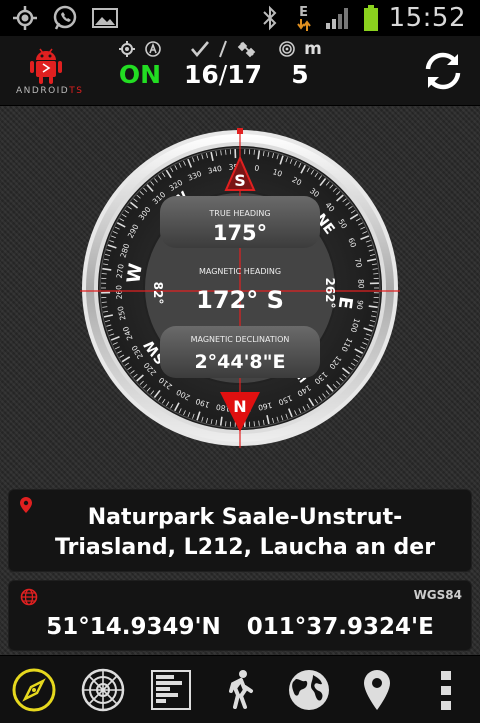  I want to click on gps-status-value: ON, so click(140, 74).